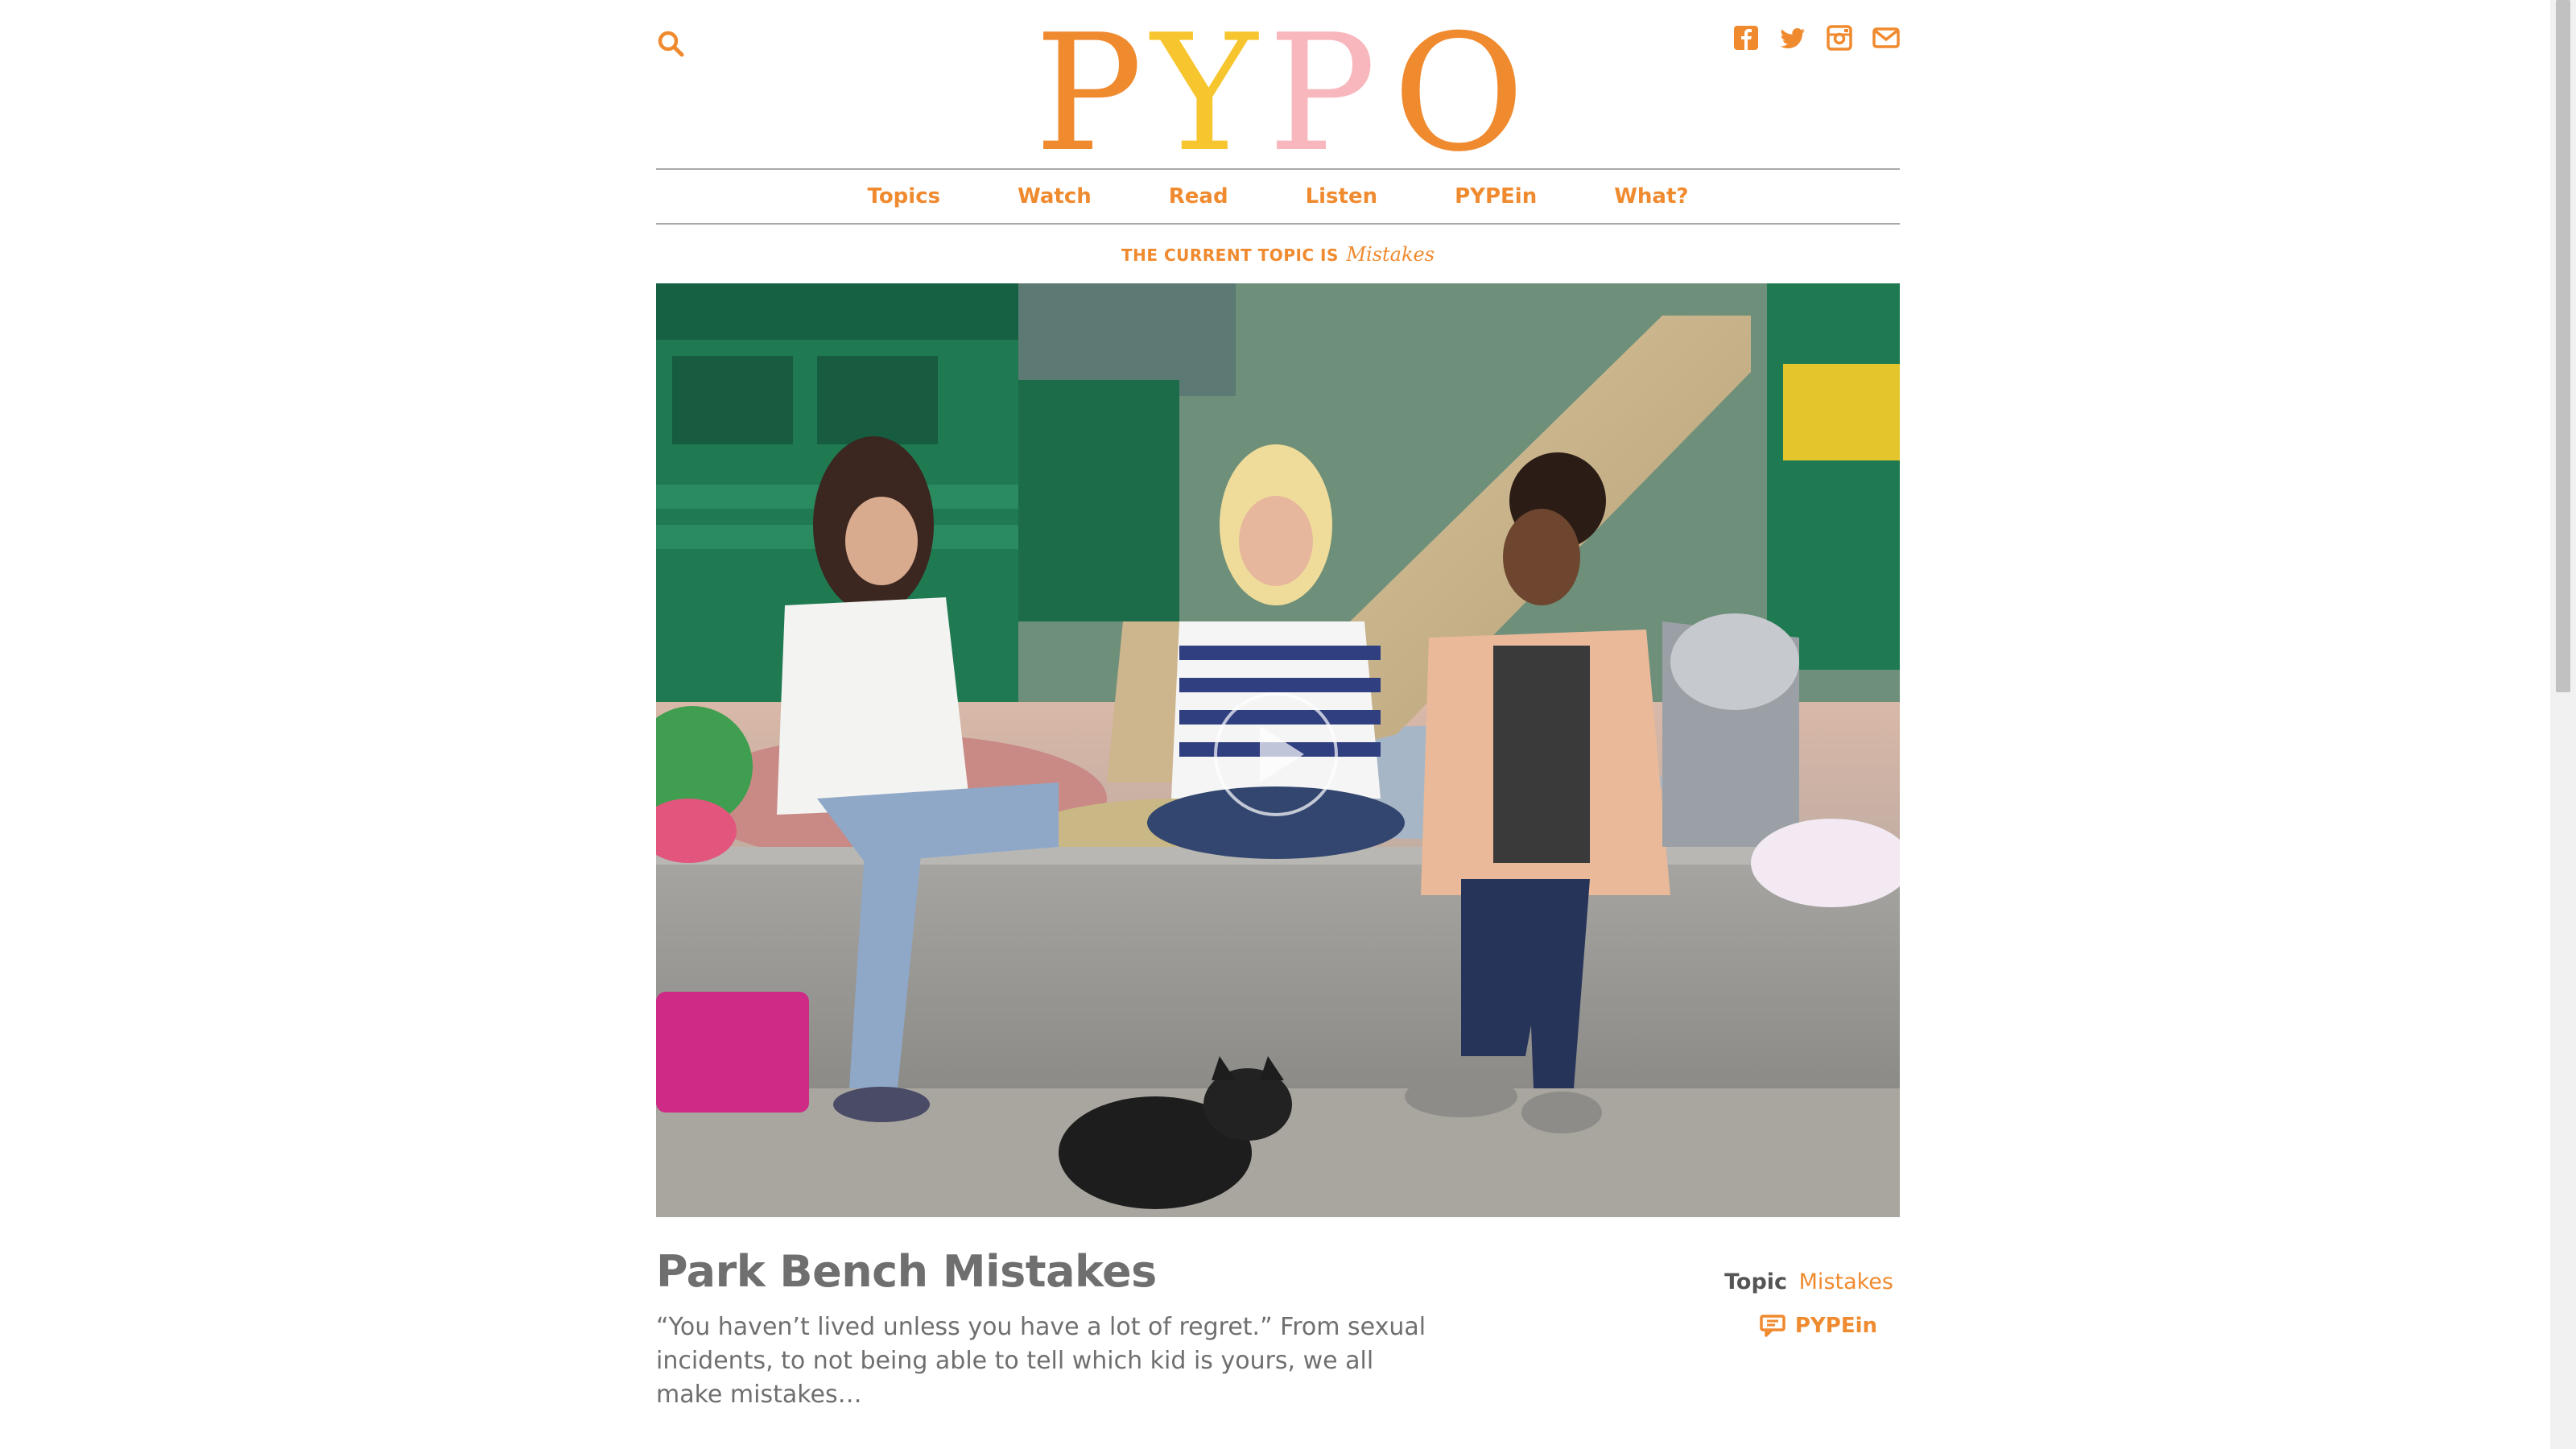  I want to click on article-type-link: PYPEin, so click(1818, 1326).